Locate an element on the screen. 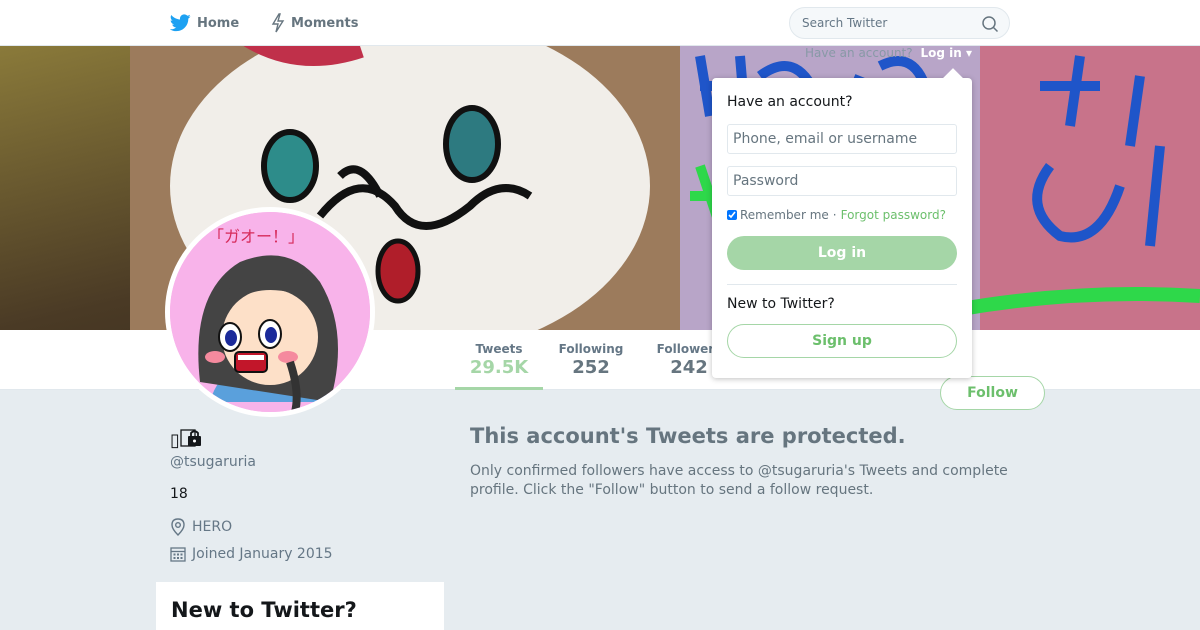 This screenshot has height=630, width=1200. search-box is located at coordinates (899, 23).